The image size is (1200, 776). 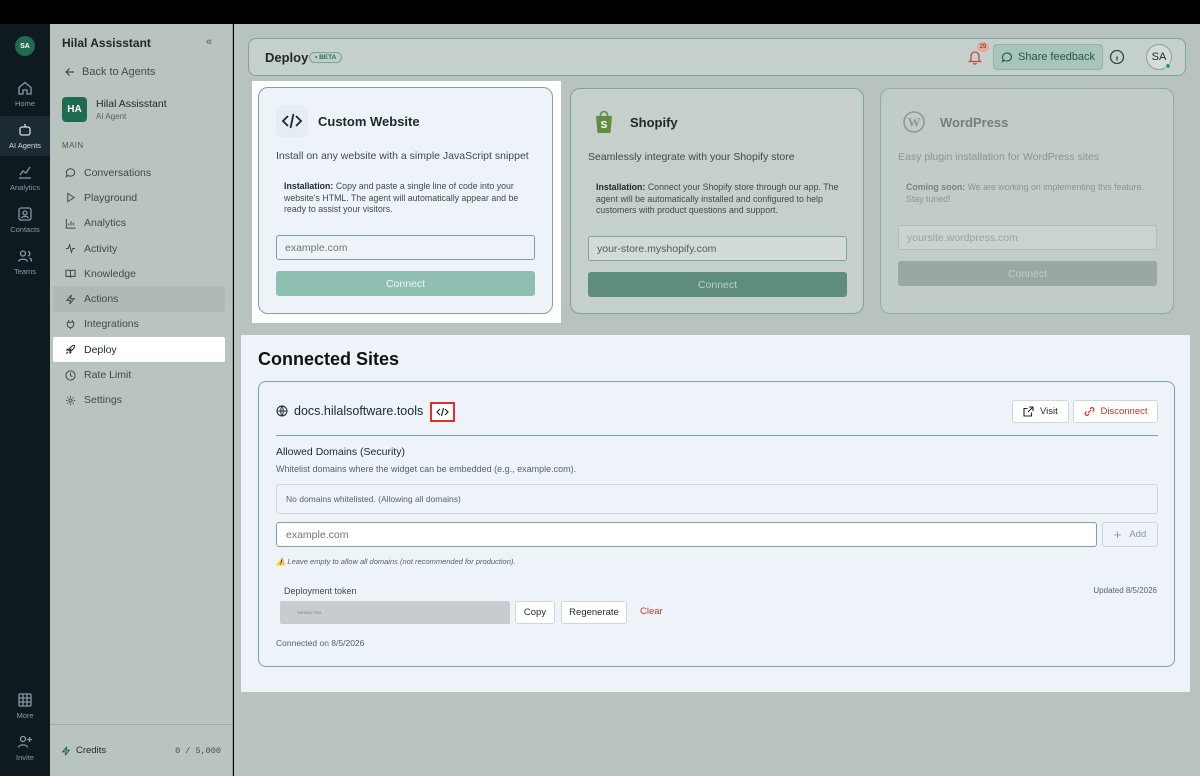 I want to click on rail-contacts: Contacts, so click(x=25, y=220).